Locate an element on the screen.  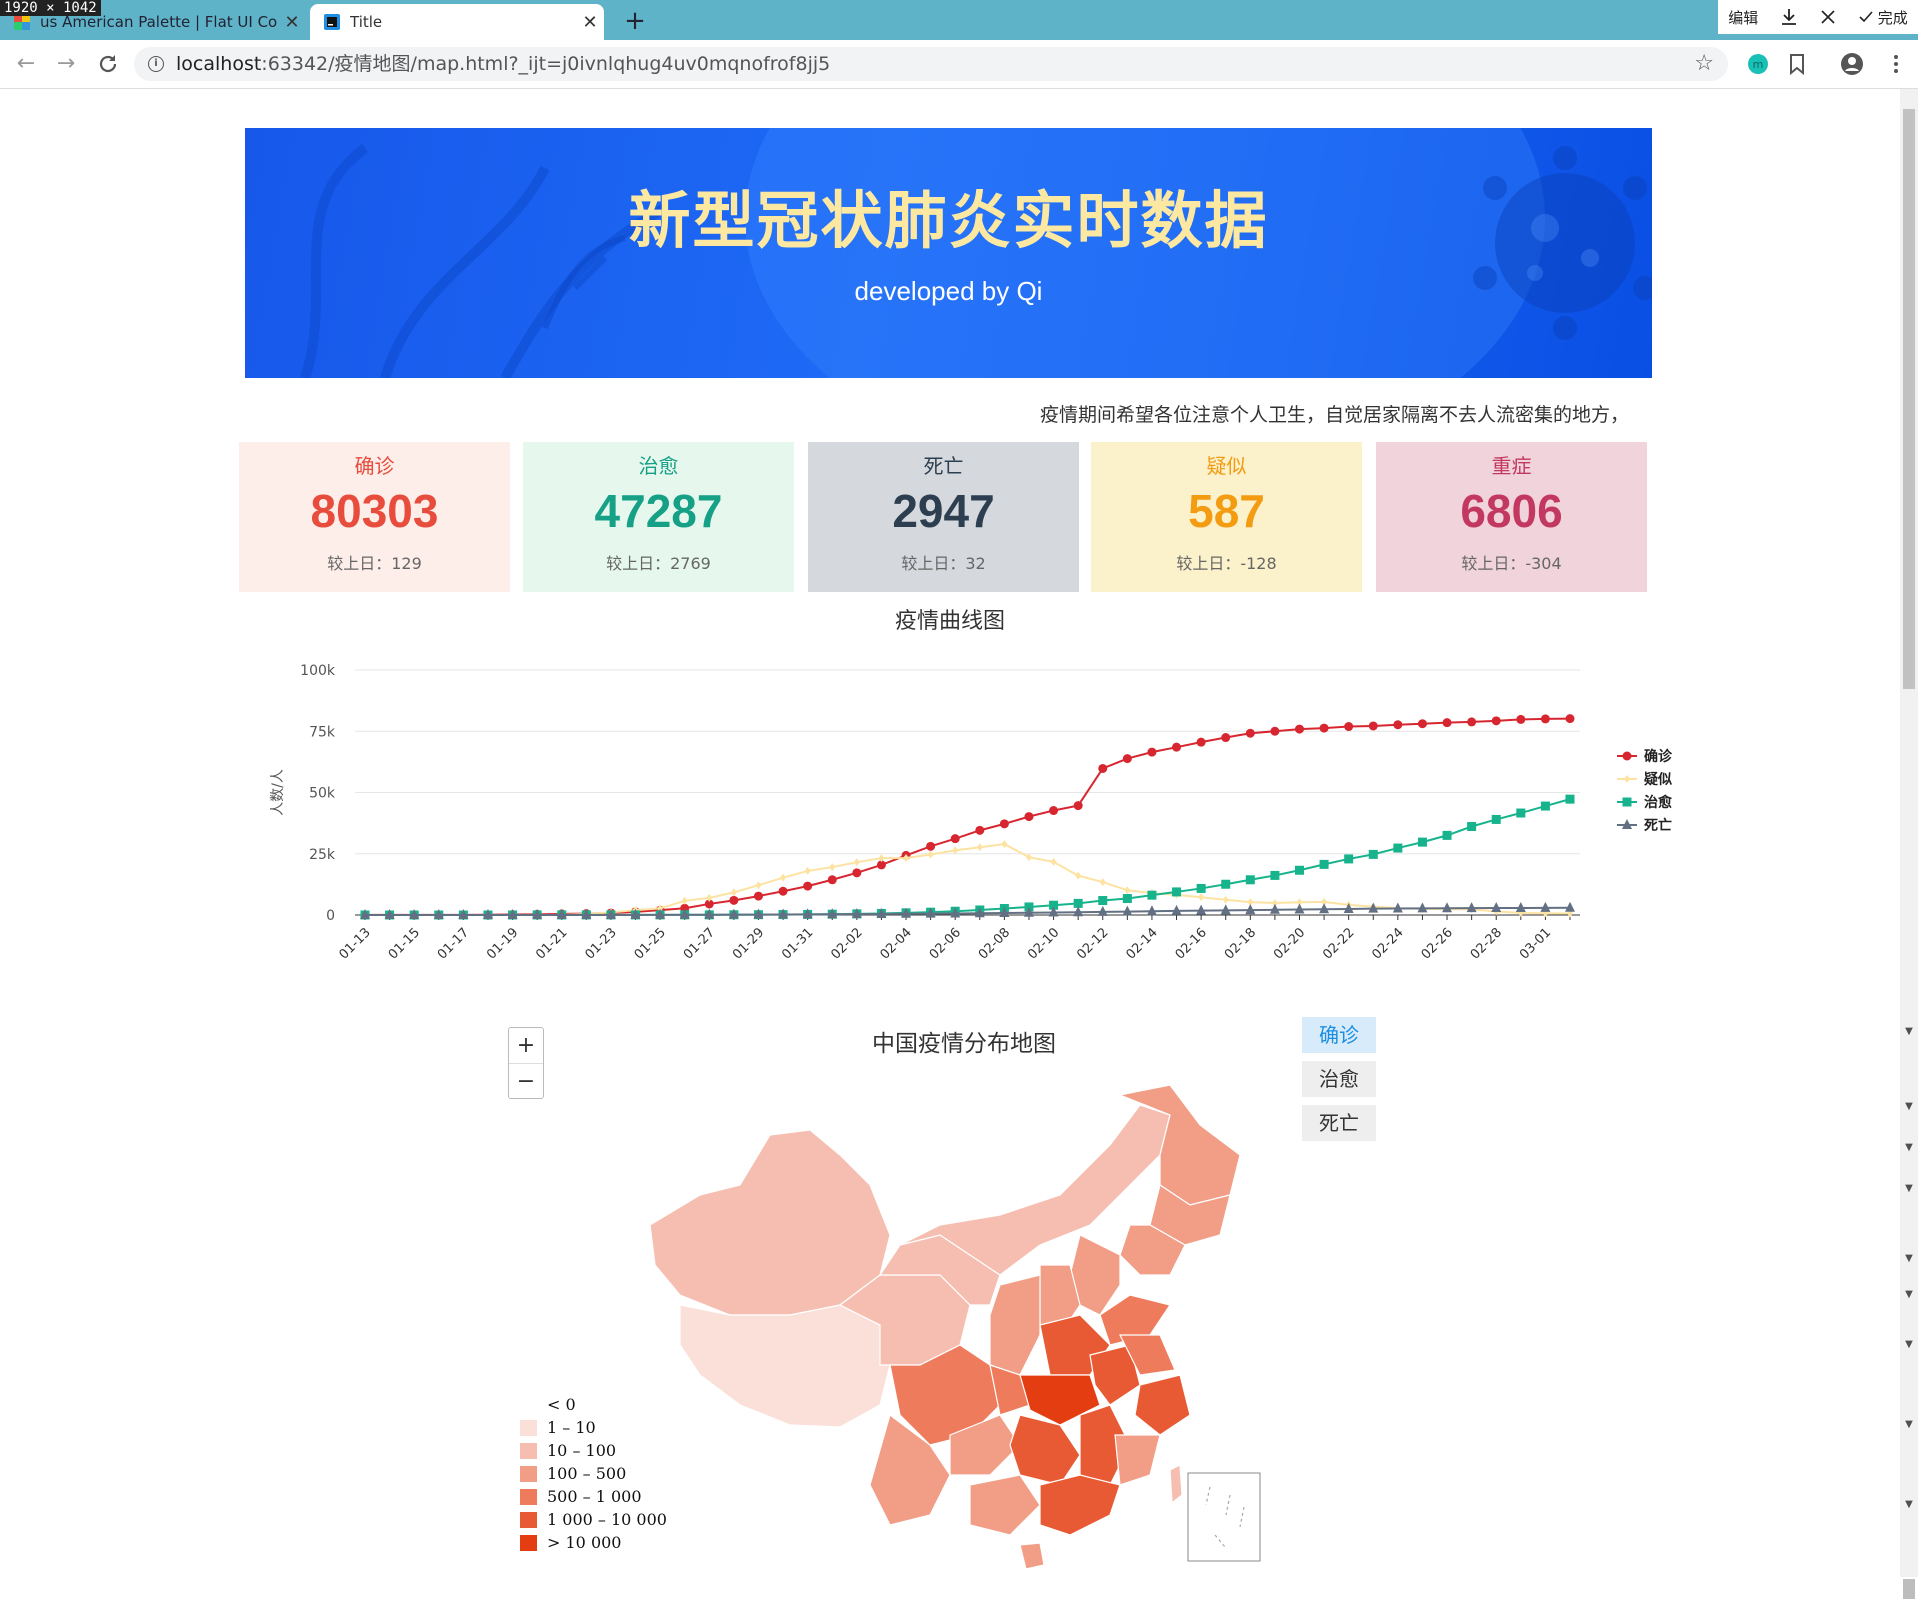
stat-delta: 较上日：129 is located at coordinates (374, 563).